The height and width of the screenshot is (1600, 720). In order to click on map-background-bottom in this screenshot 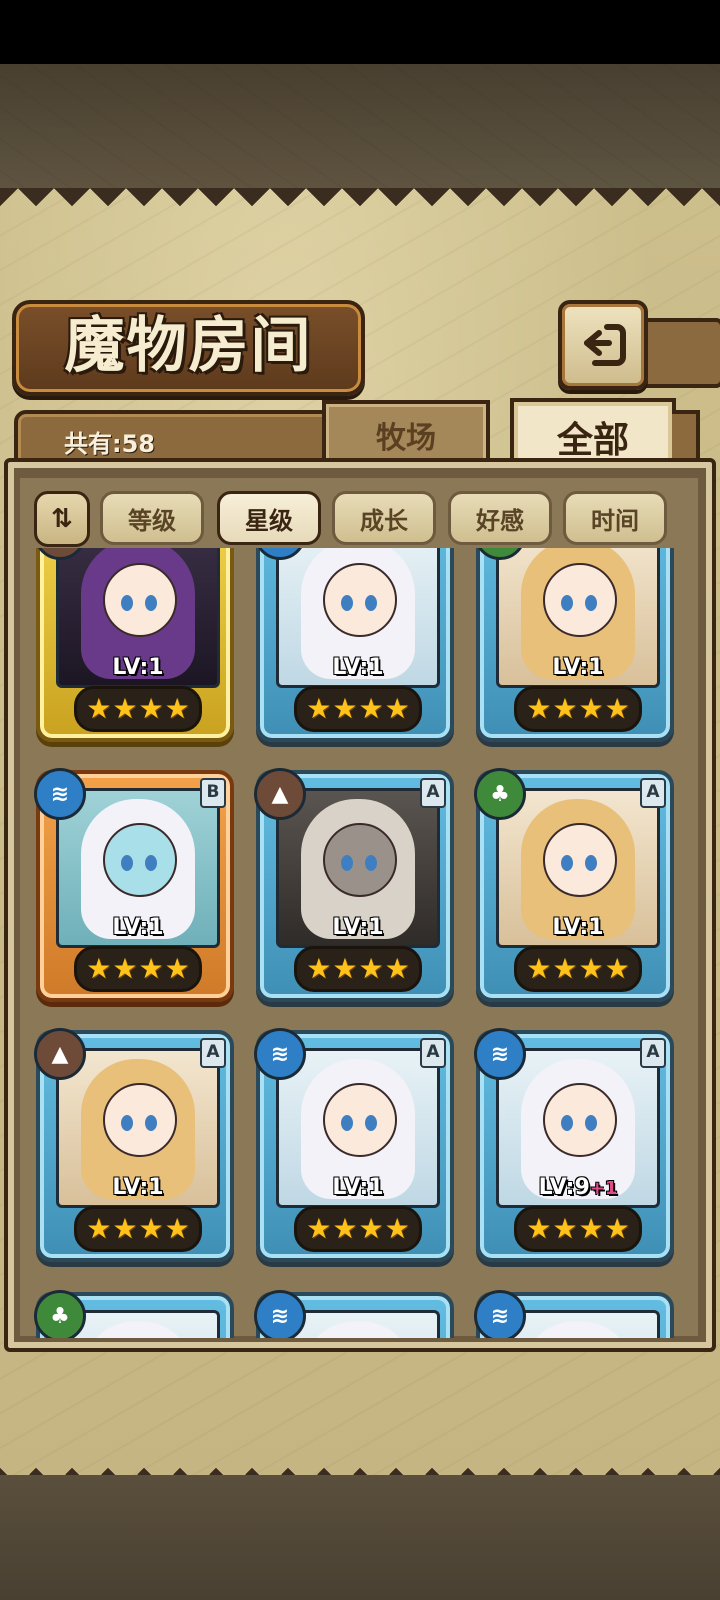, I will do `click(360, 1537)`.